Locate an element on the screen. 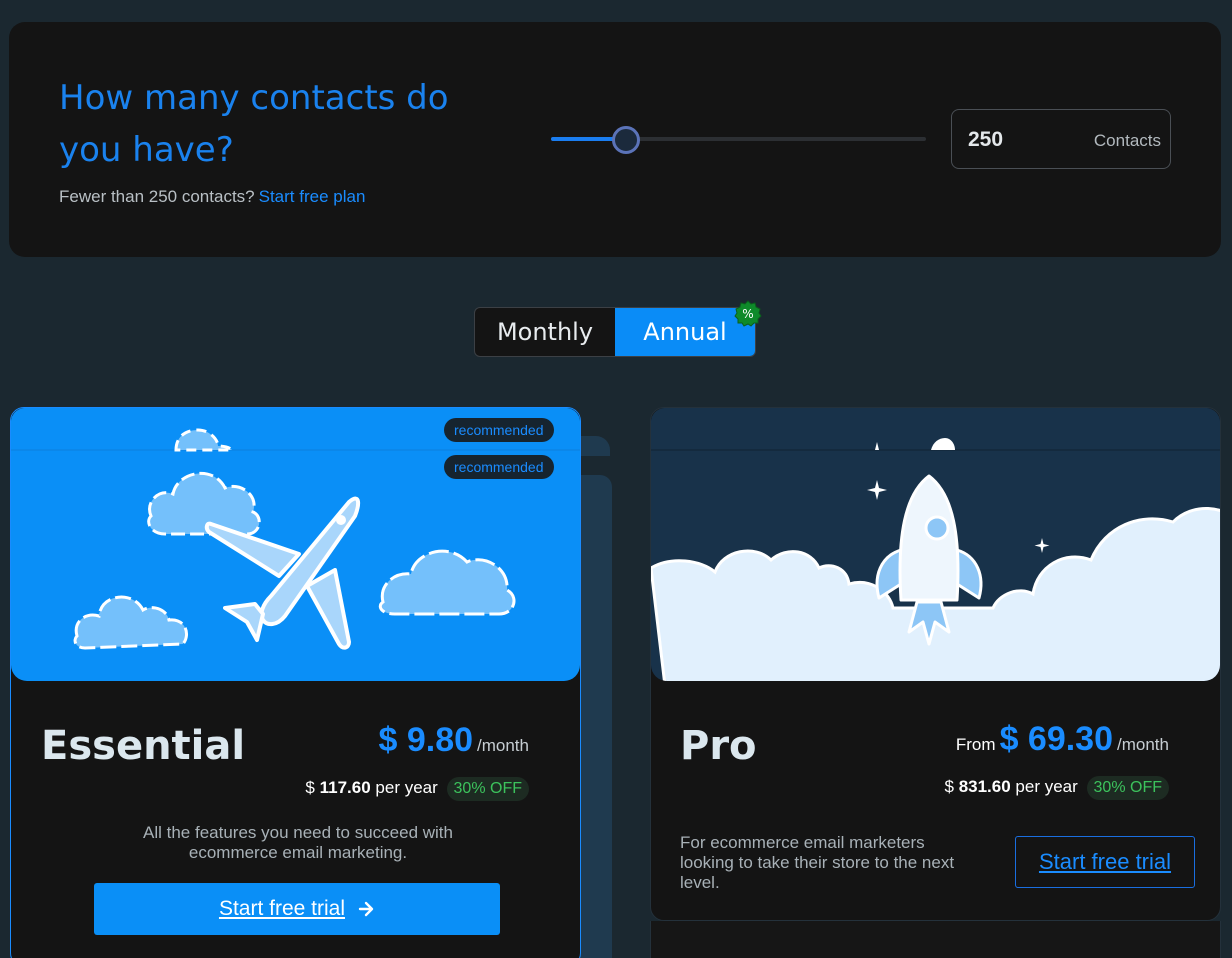 The image size is (1232, 958). card-stack-shadow-pro is located at coordinates (935, 939).